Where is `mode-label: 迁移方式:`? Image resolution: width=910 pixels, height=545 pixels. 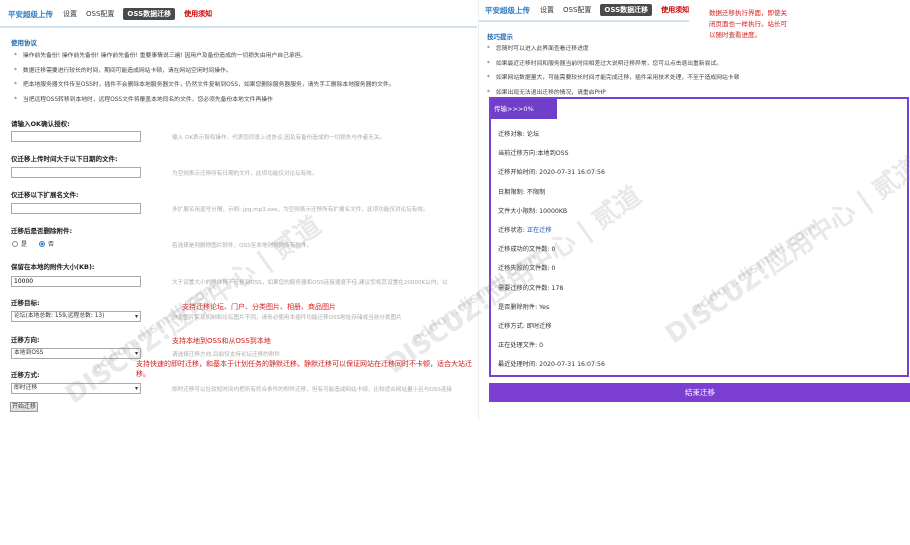
mode-label: 迁移方式: is located at coordinates (25, 375).